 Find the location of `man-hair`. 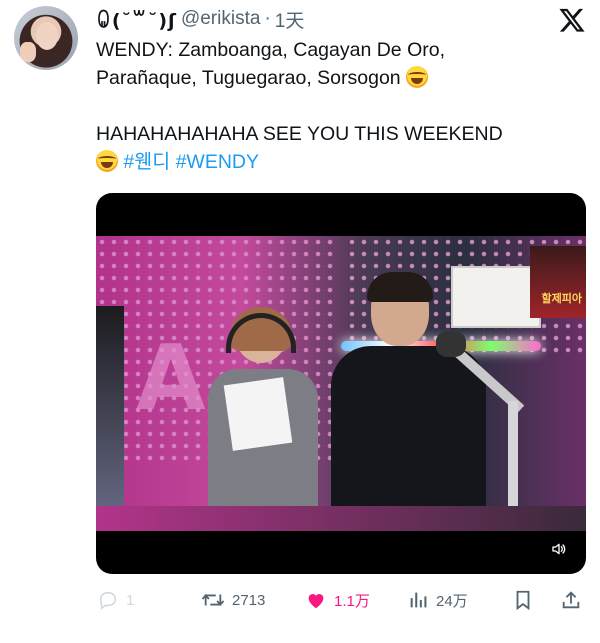

man-hair is located at coordinates (400, 287).